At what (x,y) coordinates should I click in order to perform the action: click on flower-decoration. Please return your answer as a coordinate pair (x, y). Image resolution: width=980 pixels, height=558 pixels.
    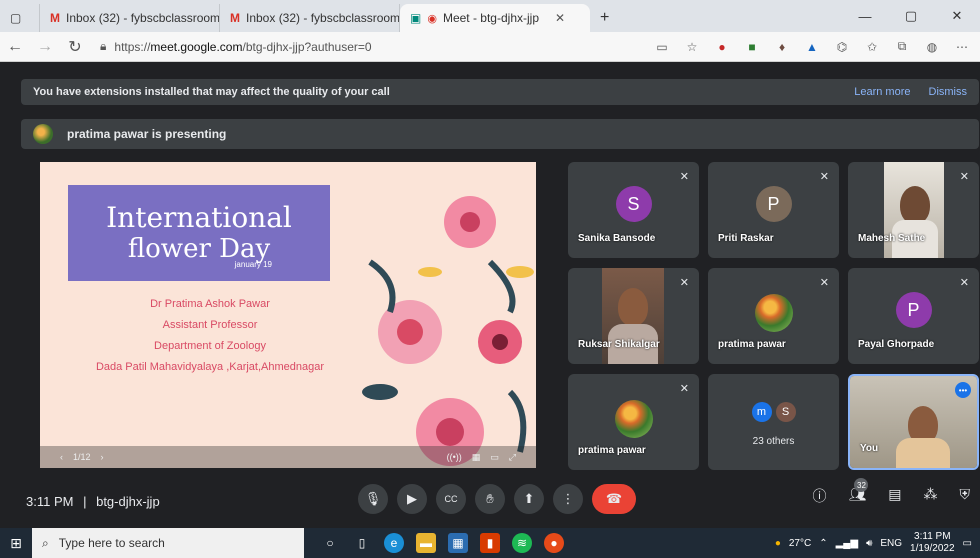
    Looking at the image, I should click on (448, 331).